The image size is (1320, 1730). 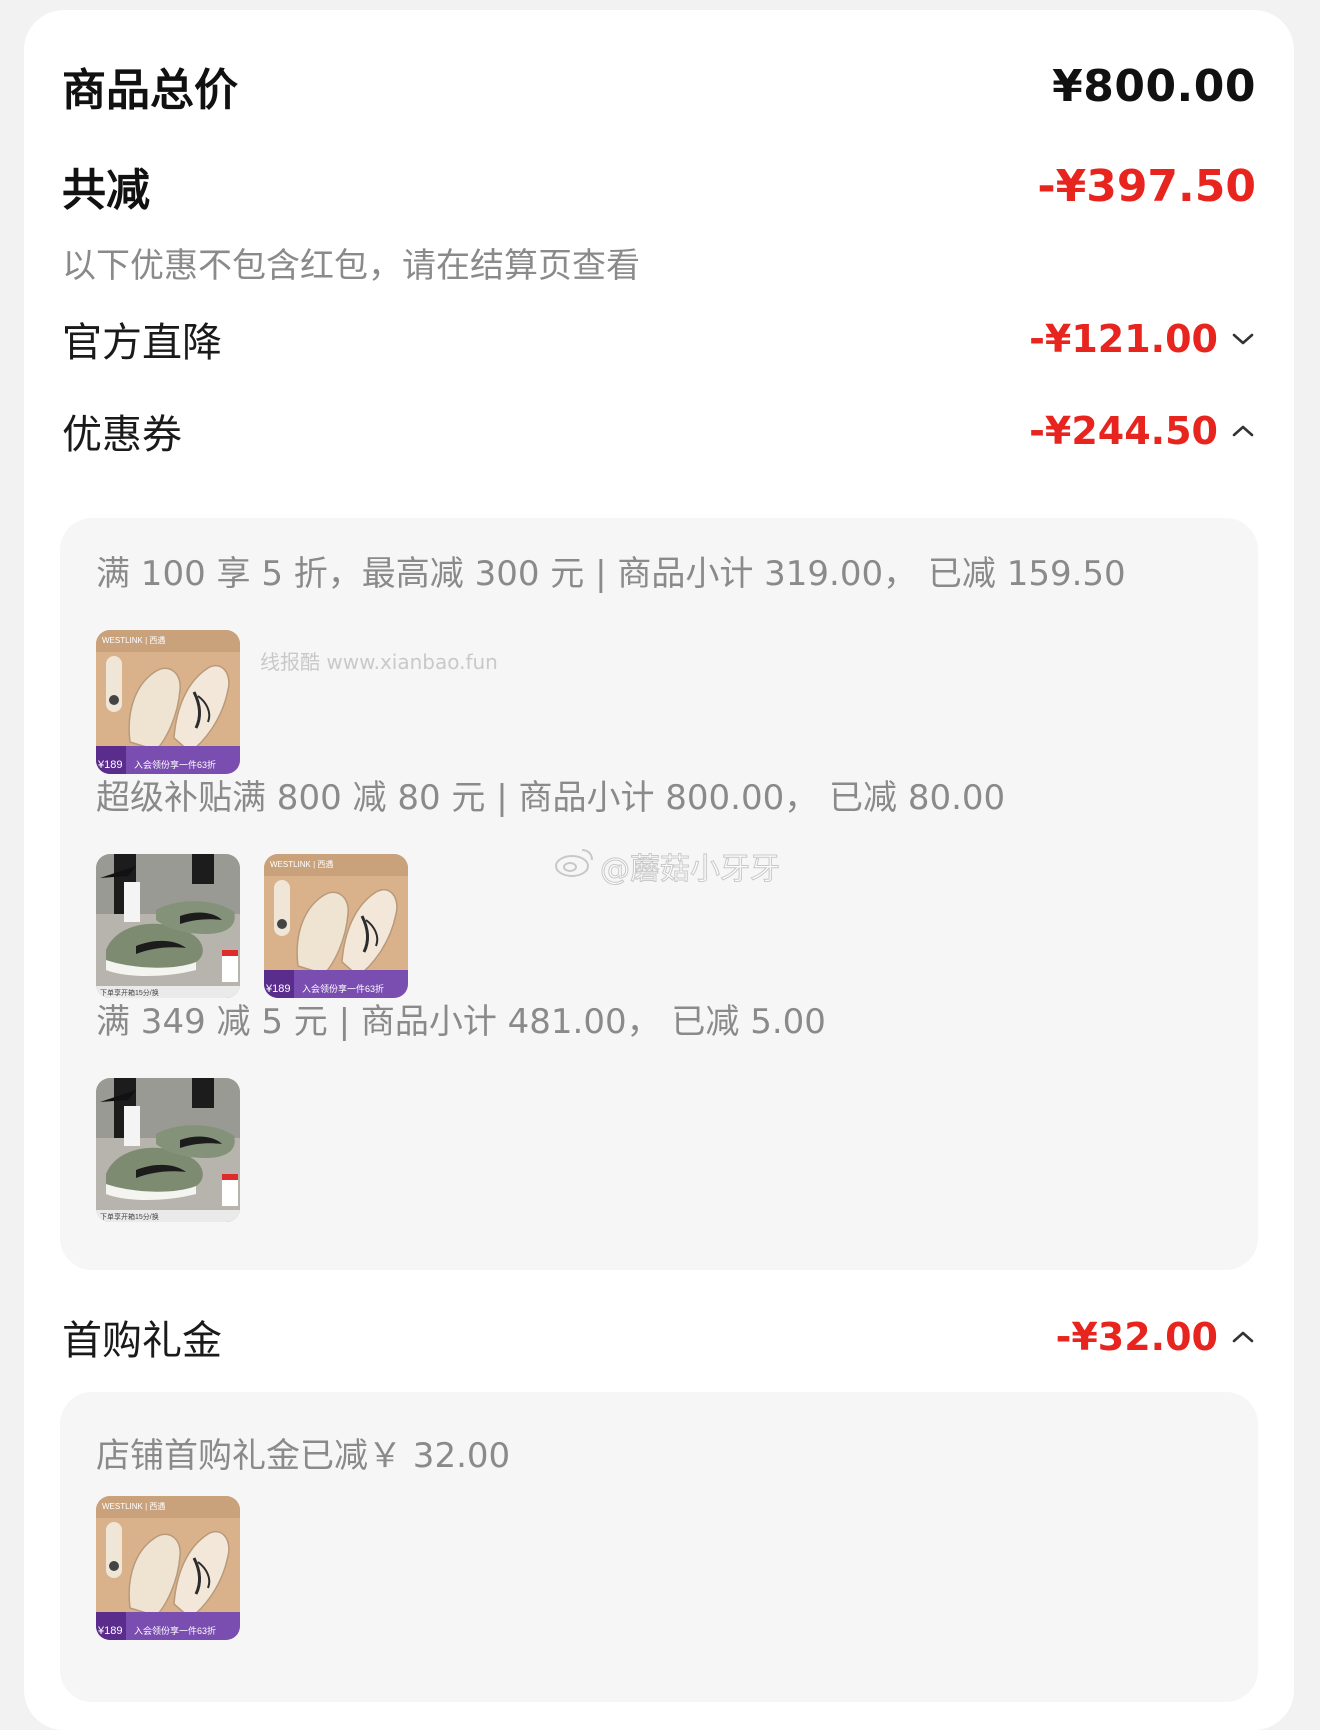 What do you see at coordinates (1243, 339) in the screenshot?
I see `chevron-down-icon` at bounding box center [1243, 339].